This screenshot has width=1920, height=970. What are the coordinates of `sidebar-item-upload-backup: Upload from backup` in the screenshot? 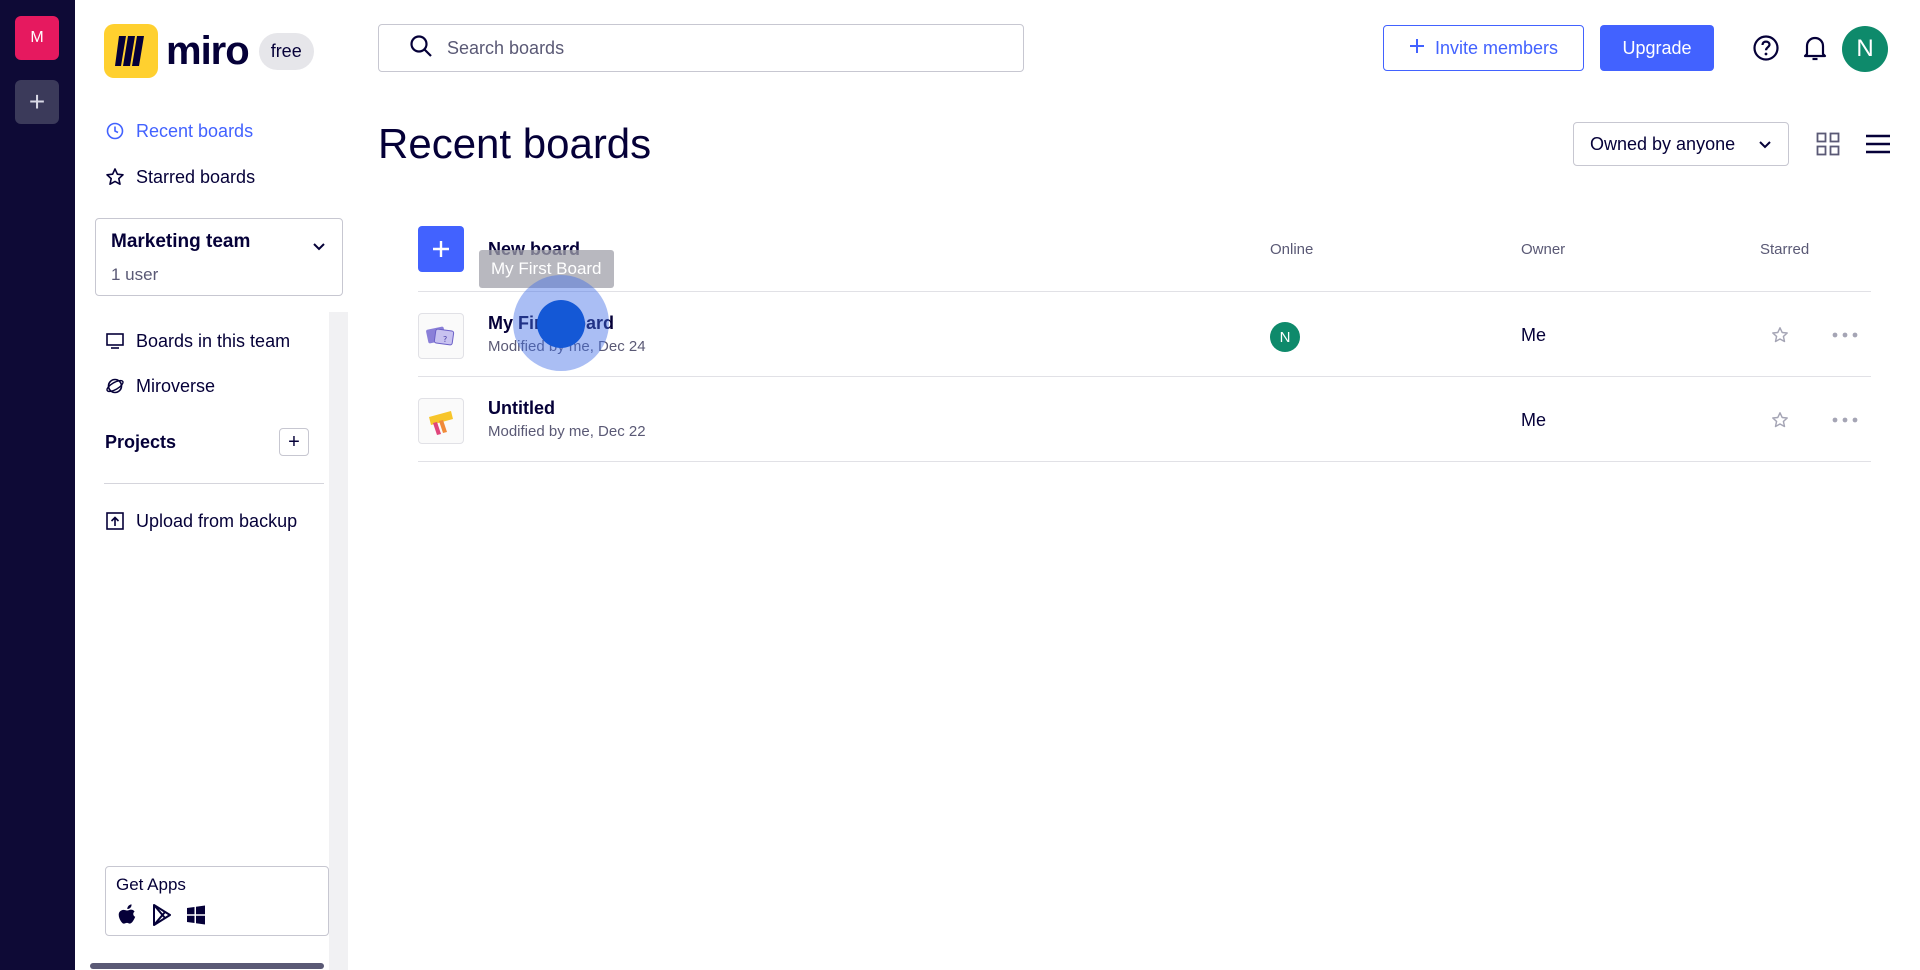 It's located at (200, 521).